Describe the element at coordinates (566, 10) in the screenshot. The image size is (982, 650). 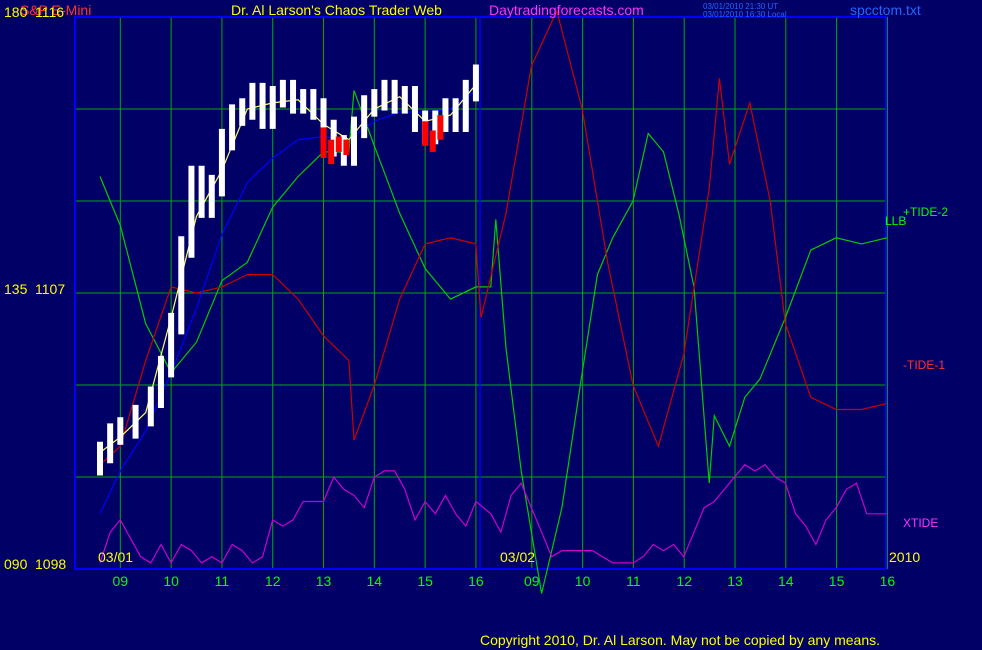
I see `site-label: Daytradingforecasts.com` at that location.